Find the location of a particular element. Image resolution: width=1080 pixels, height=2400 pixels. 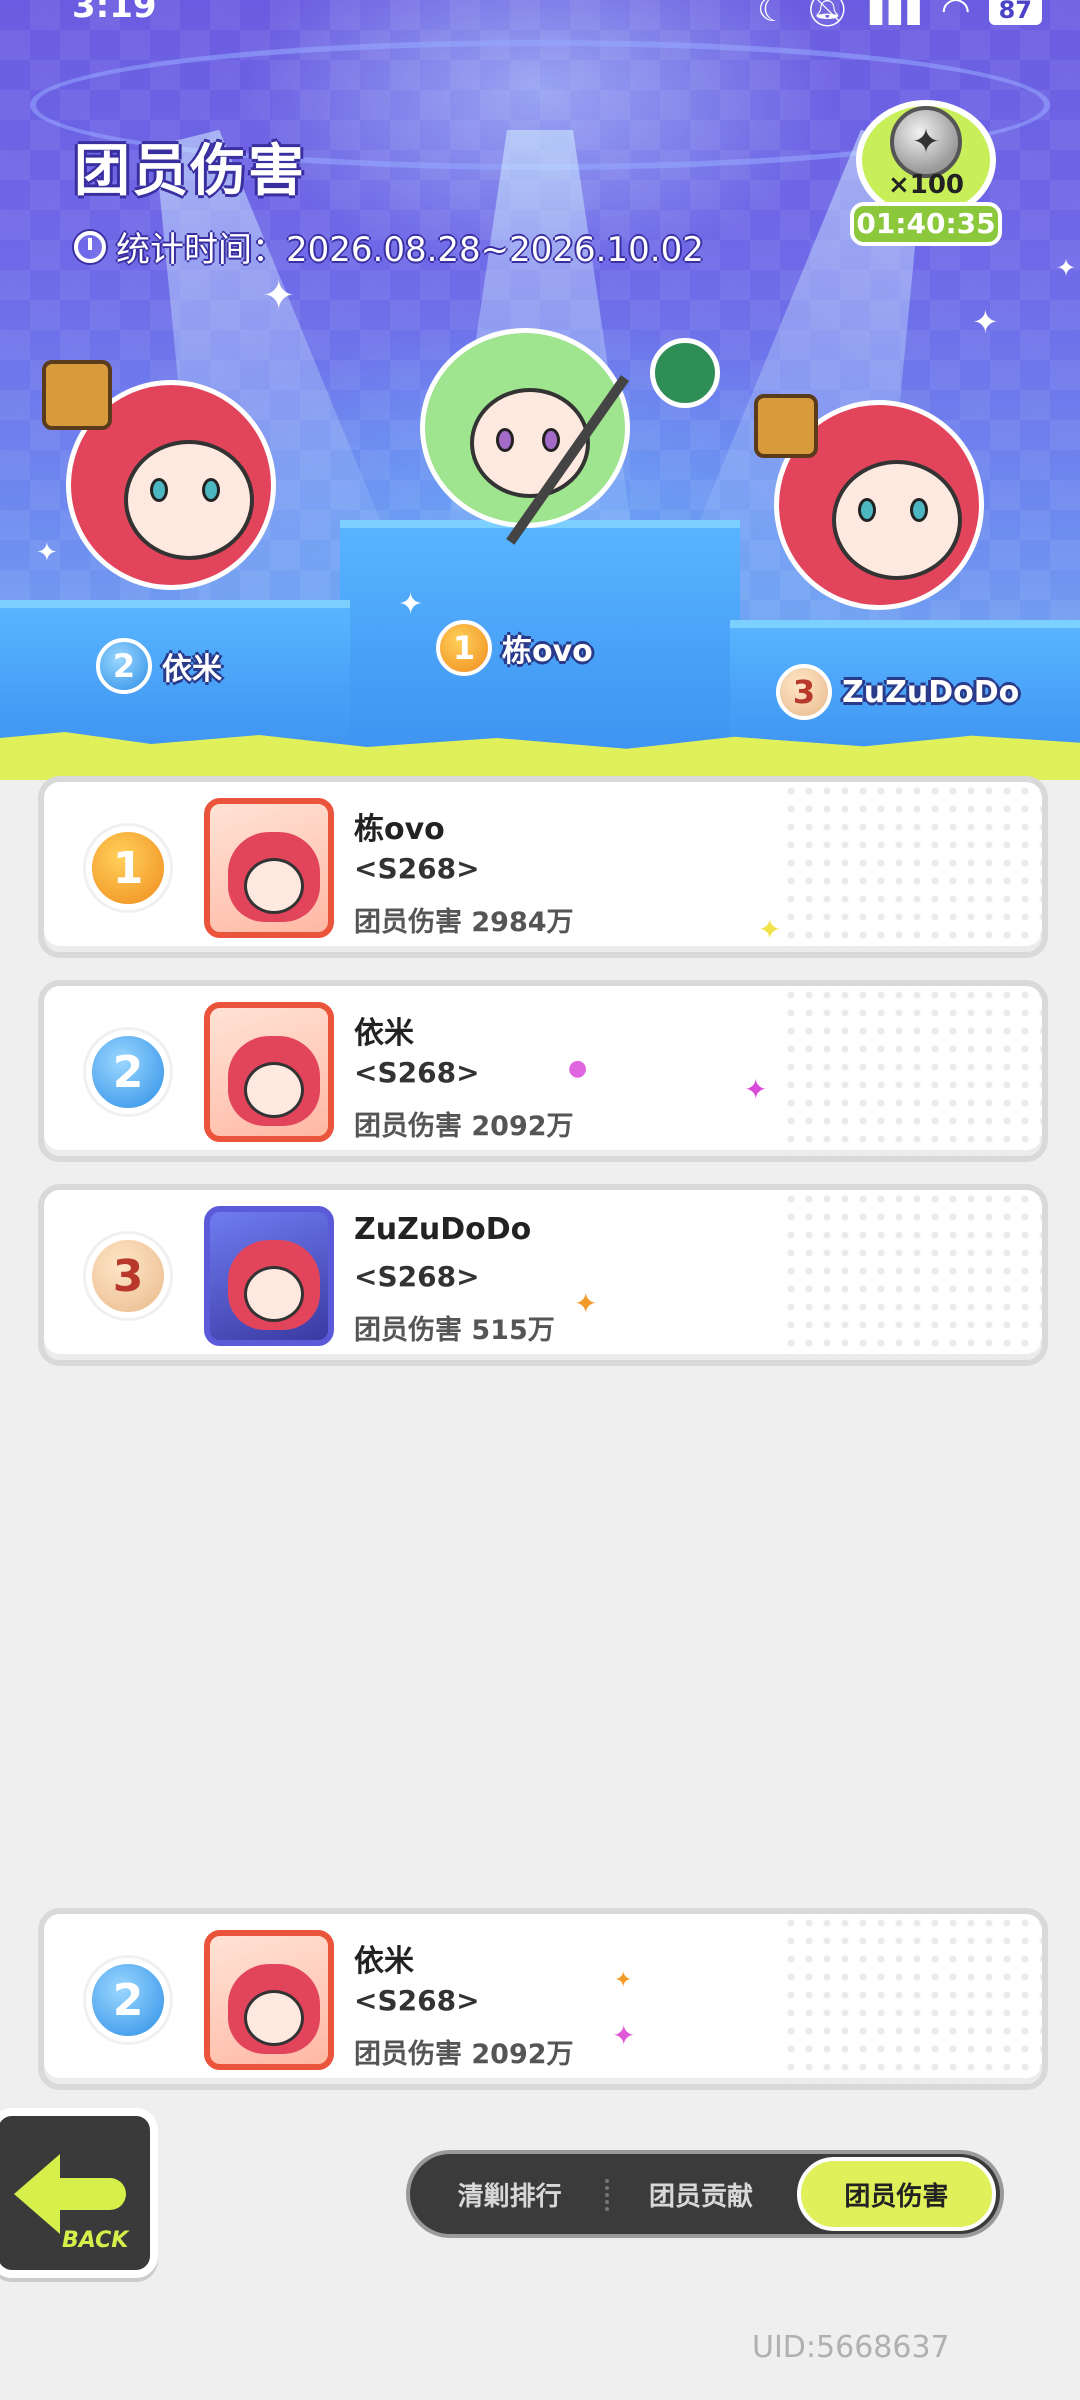

reward-countdown: 01:40:35 is located at coordinates (926, 224).